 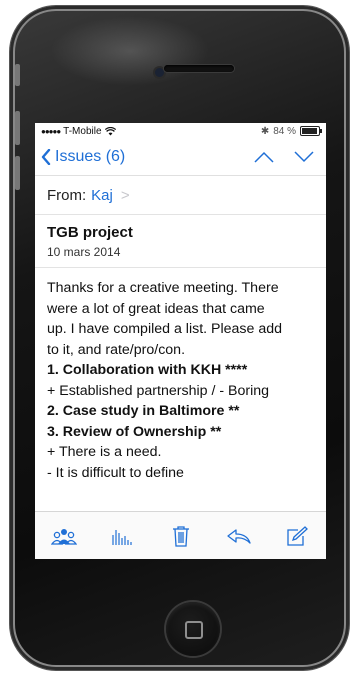 What do you see at coordinates (180, 157) in the screenshot?
I see `mail-navbar: Issues (6)` at bounding box center [180, 157].